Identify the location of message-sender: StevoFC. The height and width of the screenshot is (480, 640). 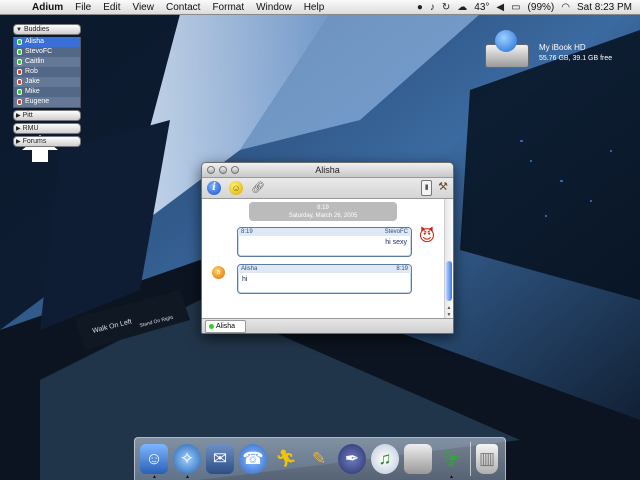
(396, 232).